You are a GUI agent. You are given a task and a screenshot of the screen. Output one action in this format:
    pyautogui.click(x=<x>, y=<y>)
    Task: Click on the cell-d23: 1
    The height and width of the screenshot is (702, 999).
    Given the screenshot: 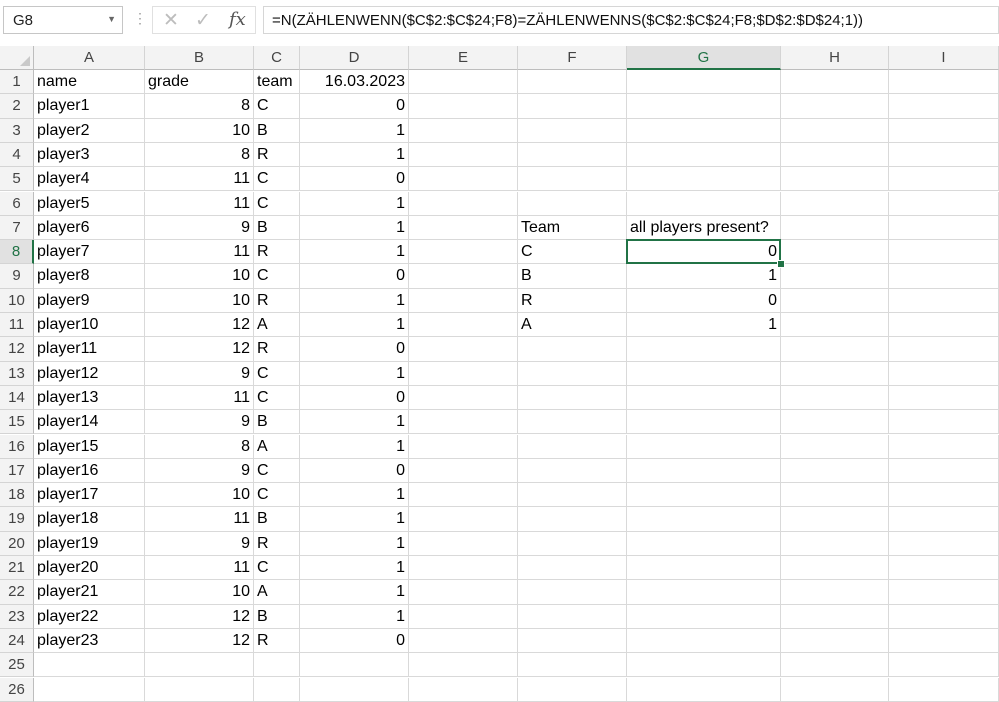 What is the action you would take?
    pyautogui.click(x=354, y=616)
    